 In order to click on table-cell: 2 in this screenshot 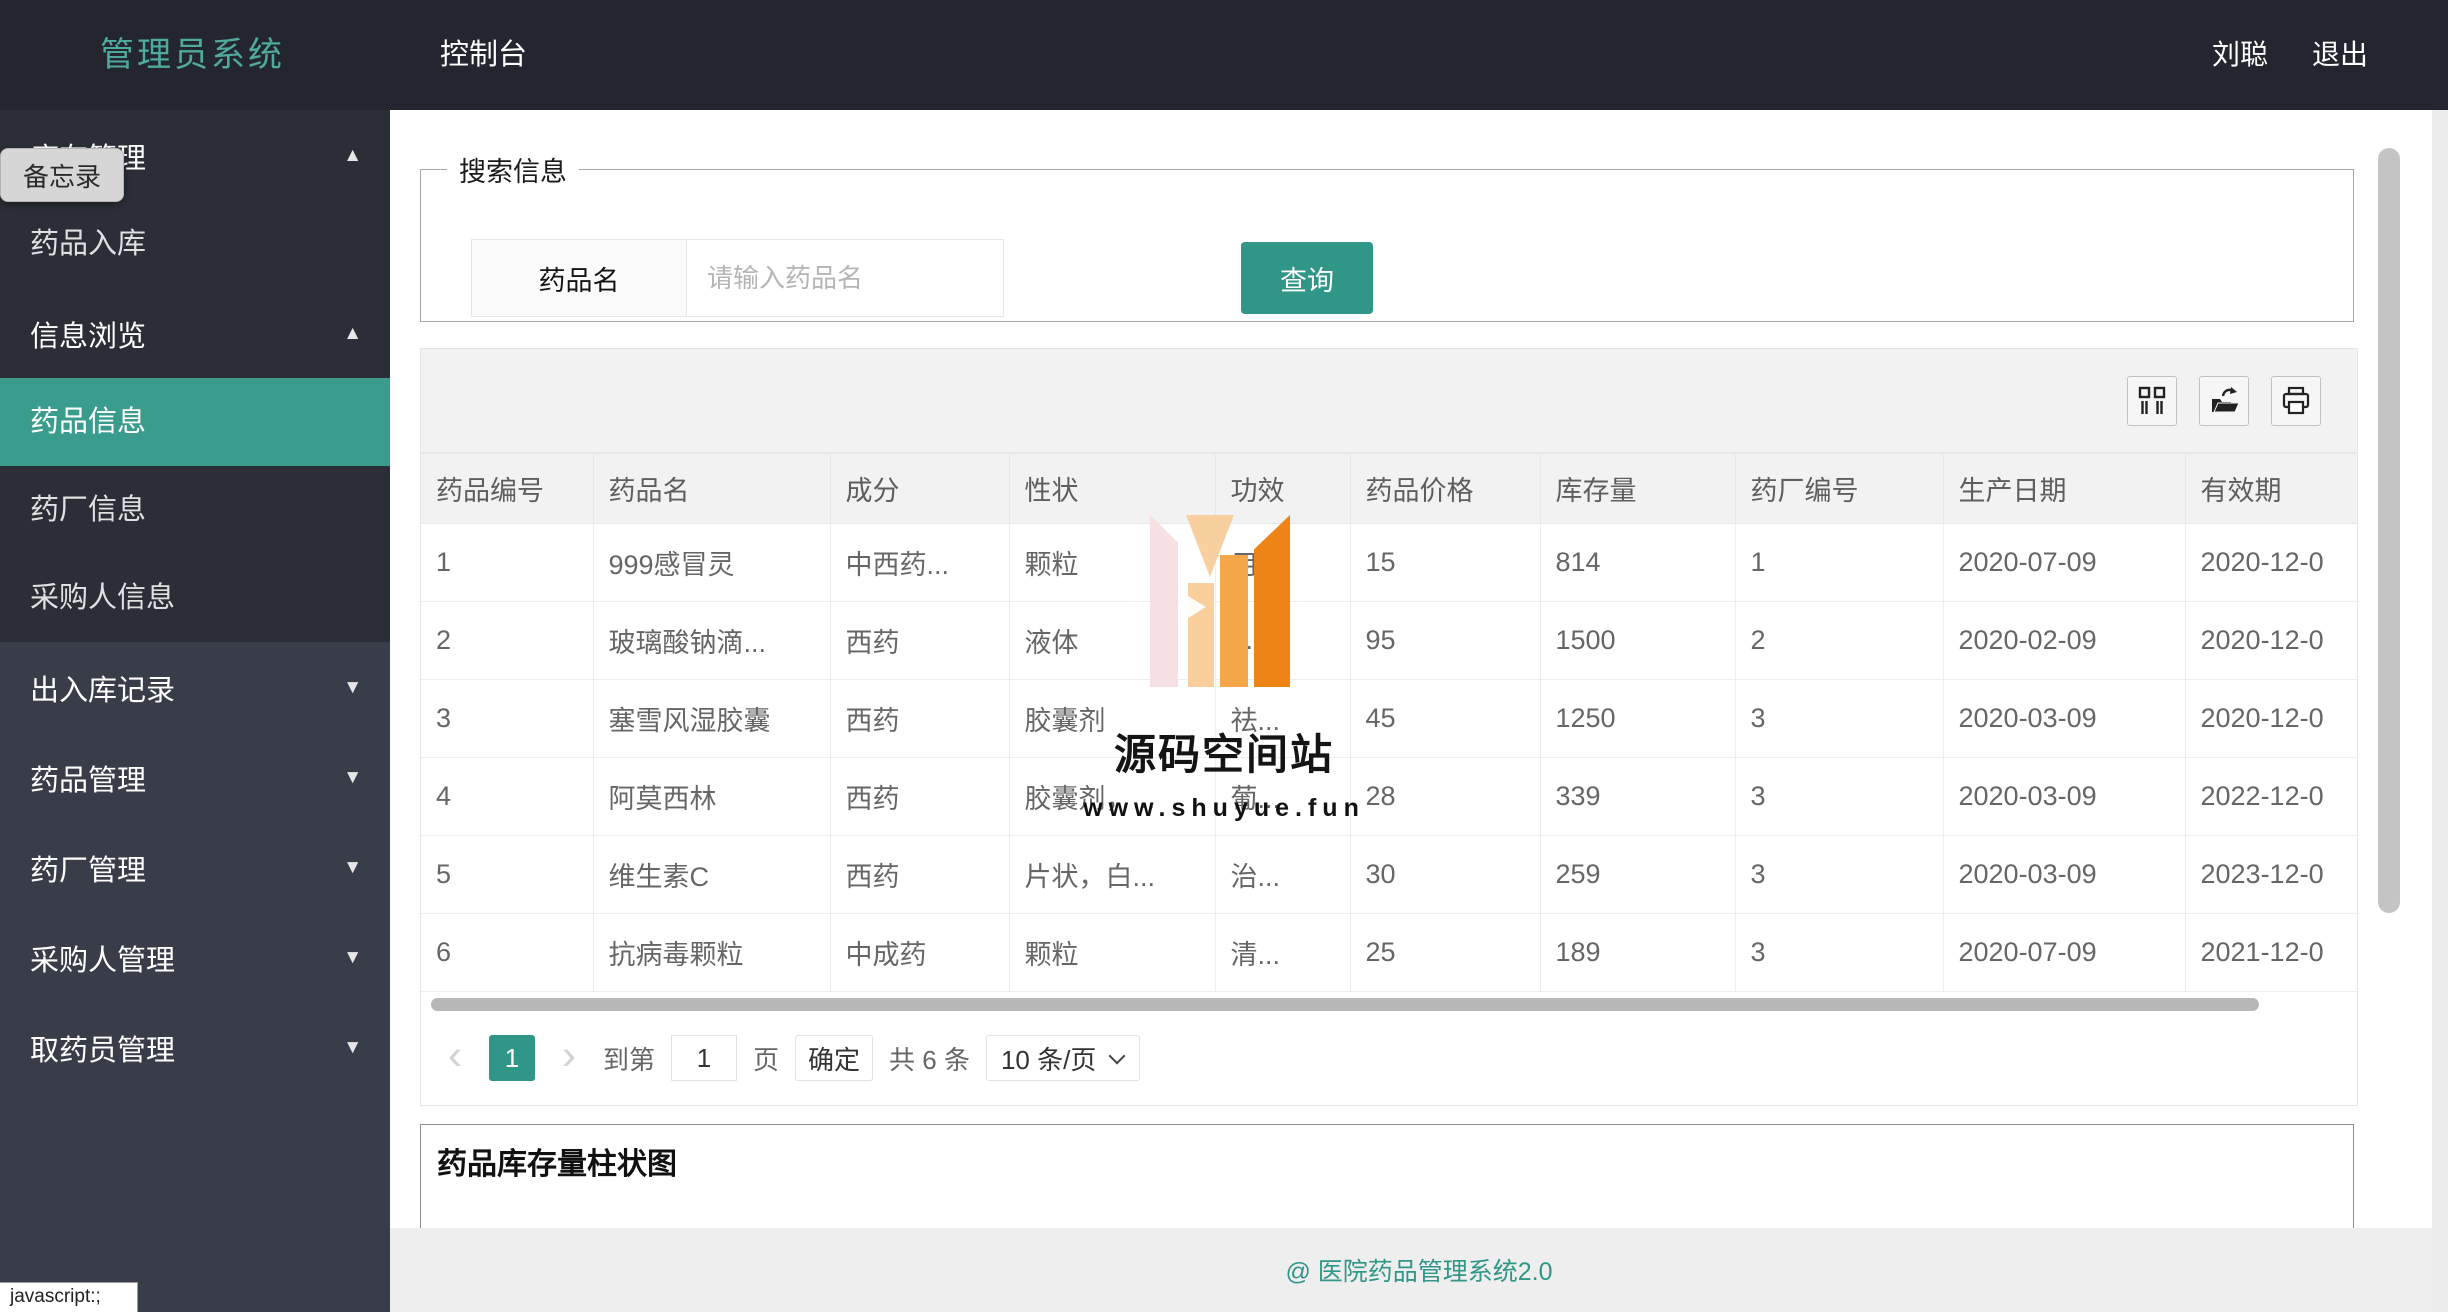, I will do `click(1839, 640)`.